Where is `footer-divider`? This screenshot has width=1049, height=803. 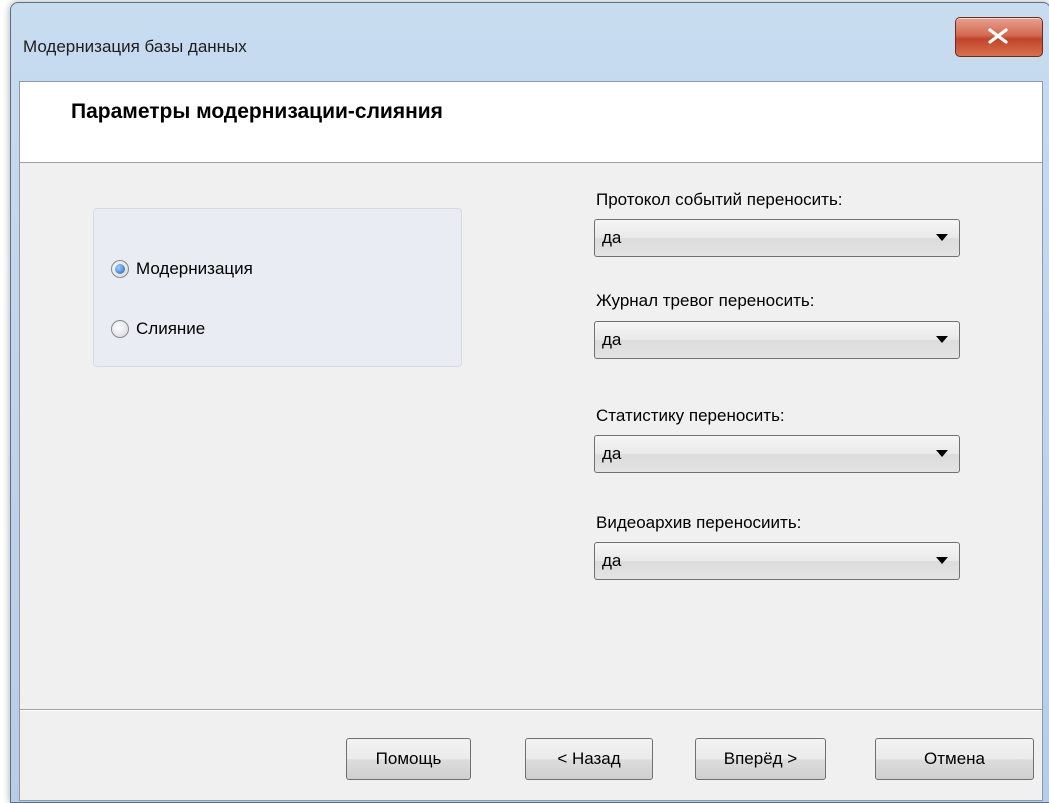
footer-divider is located at coordinates (531, 709).